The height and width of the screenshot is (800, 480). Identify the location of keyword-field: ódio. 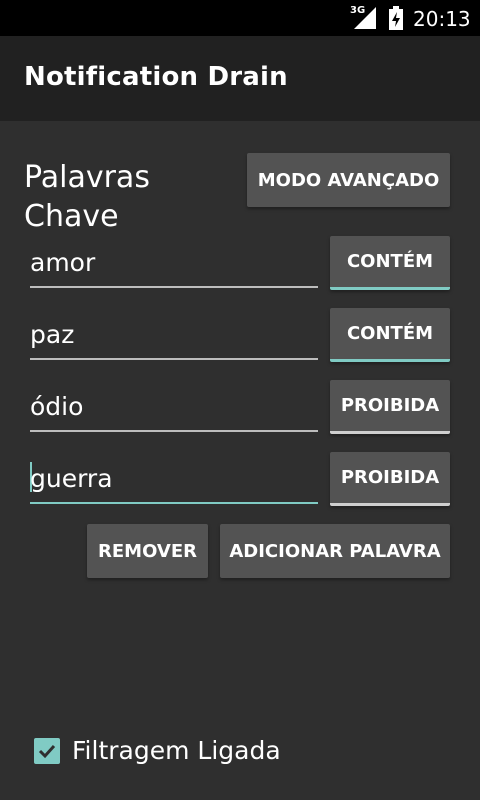
(174, 407).